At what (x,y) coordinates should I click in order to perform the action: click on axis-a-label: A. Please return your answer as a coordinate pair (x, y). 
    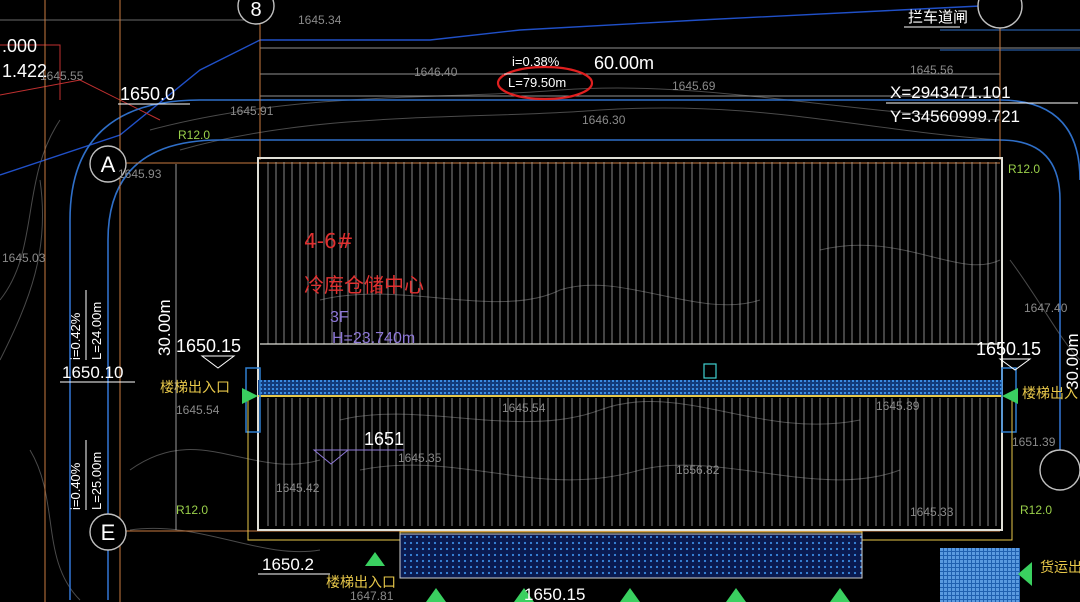
    Looking at the image, I should click on (108, 164).